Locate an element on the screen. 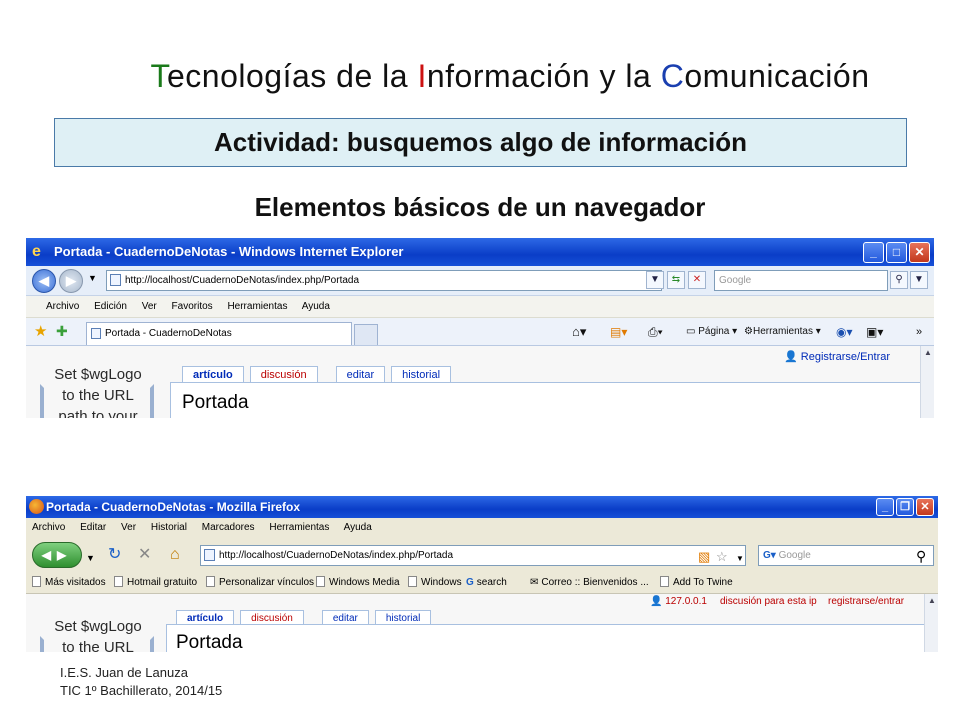 Image resolution: width=960 pixels, height=720 pixels. search-options-icon: ▼ is located at coordinates (919, 280).